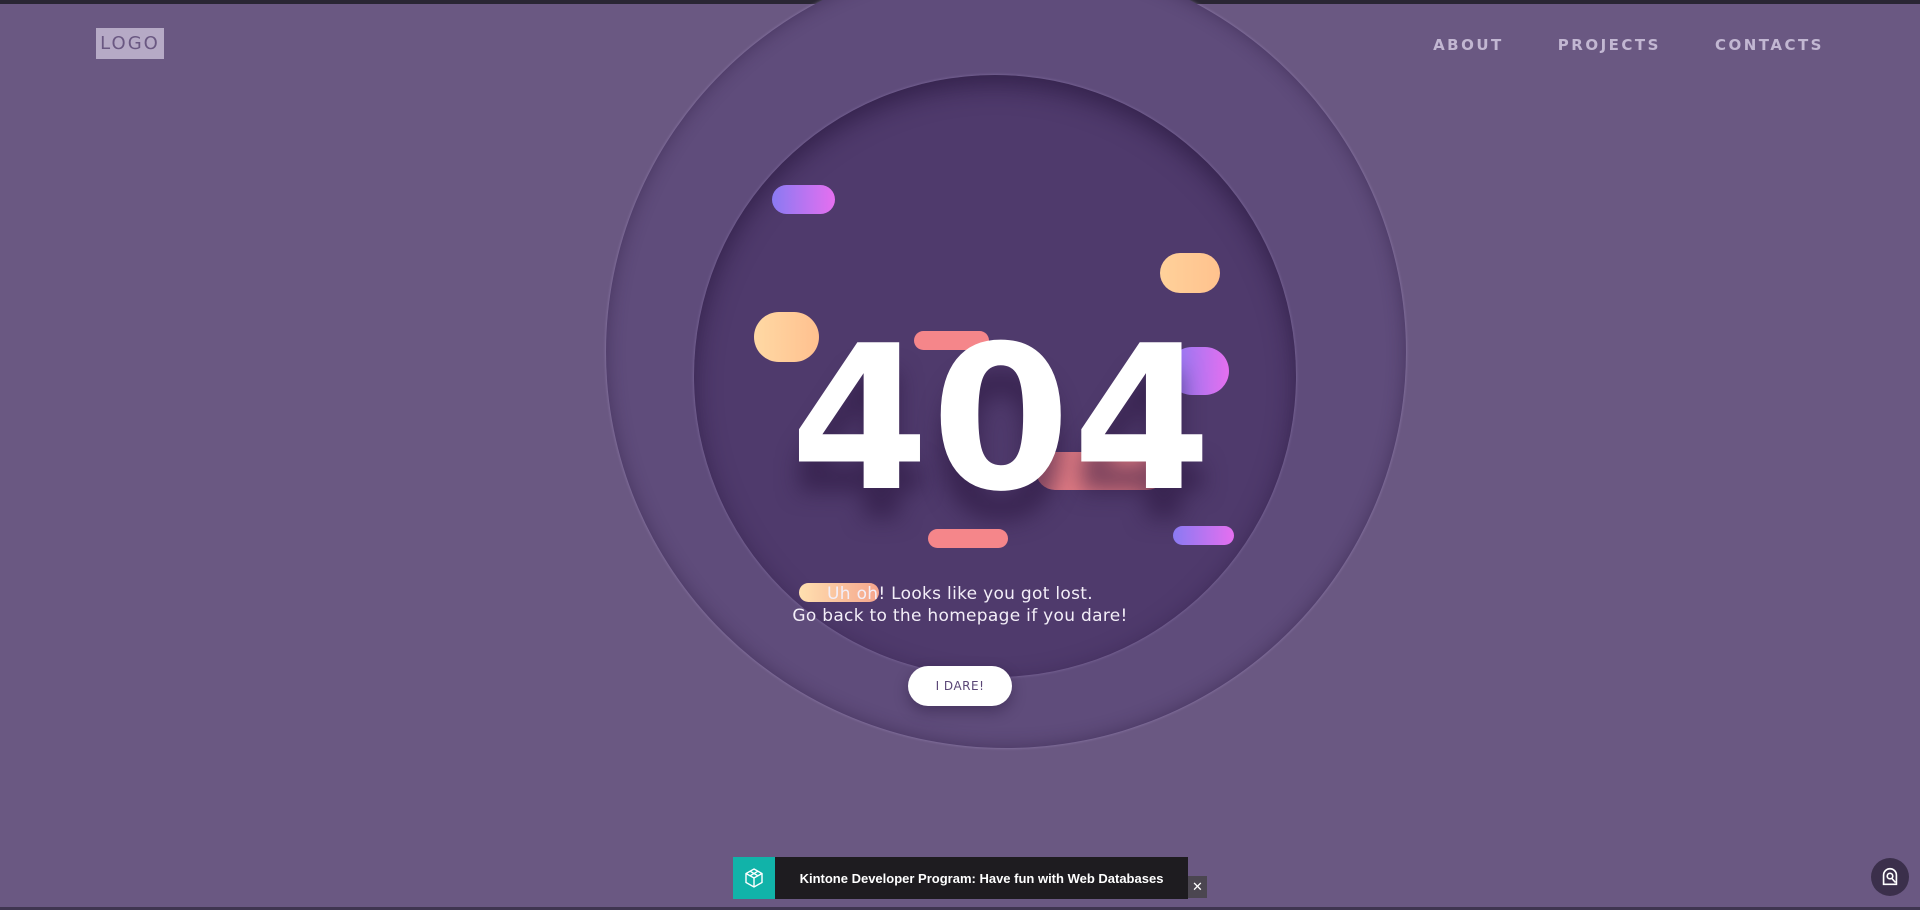  Describe the element at coordinates (1890, 877) in the screenshot. I see `help-icon` at that location.